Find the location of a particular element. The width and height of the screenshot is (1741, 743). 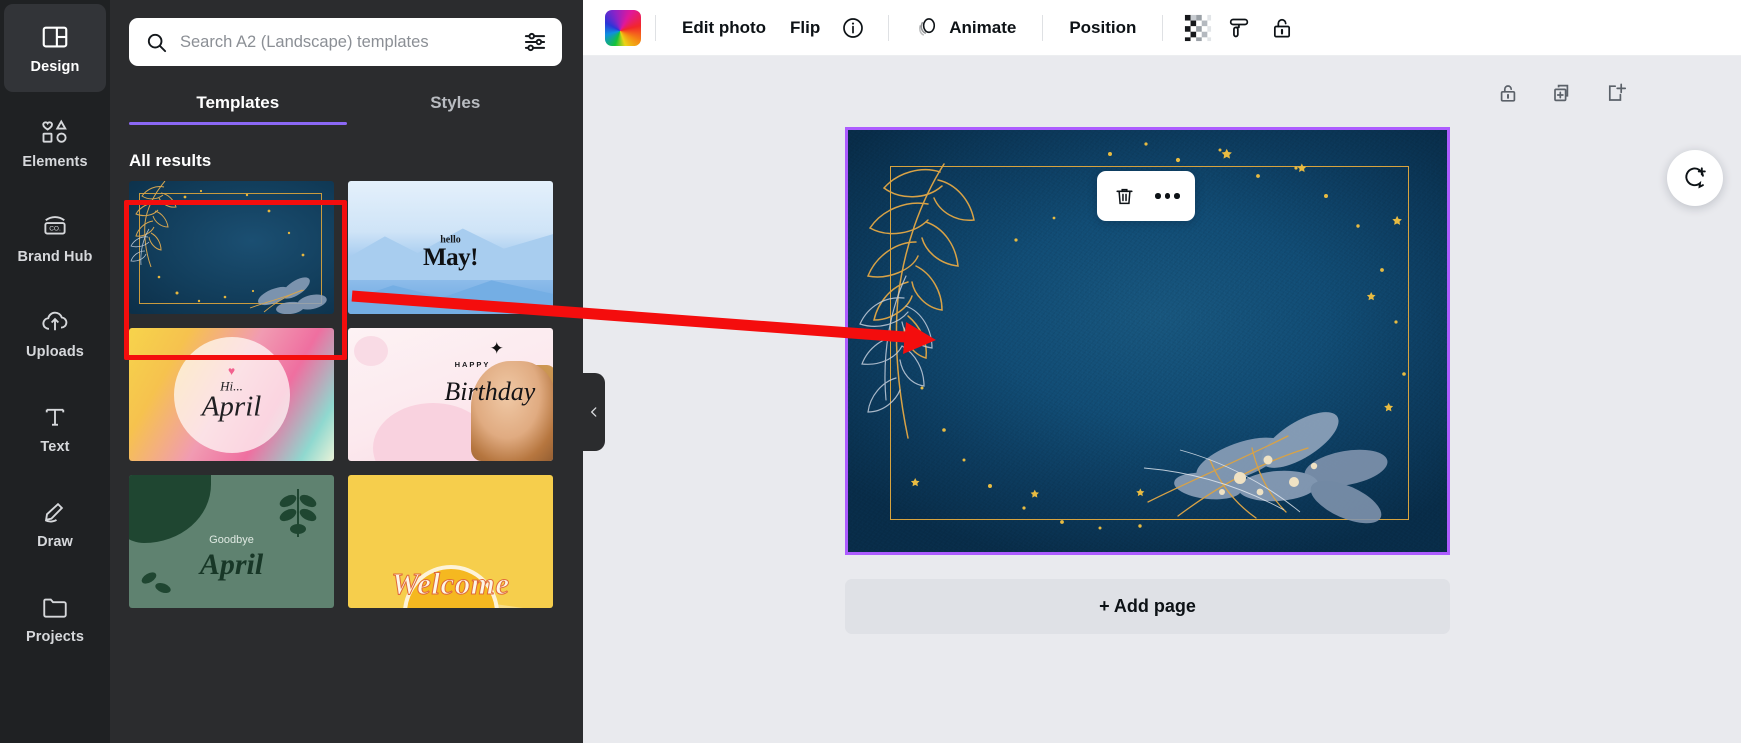

transparency-checkerboard-icon is located at coordinates (1198, 27).